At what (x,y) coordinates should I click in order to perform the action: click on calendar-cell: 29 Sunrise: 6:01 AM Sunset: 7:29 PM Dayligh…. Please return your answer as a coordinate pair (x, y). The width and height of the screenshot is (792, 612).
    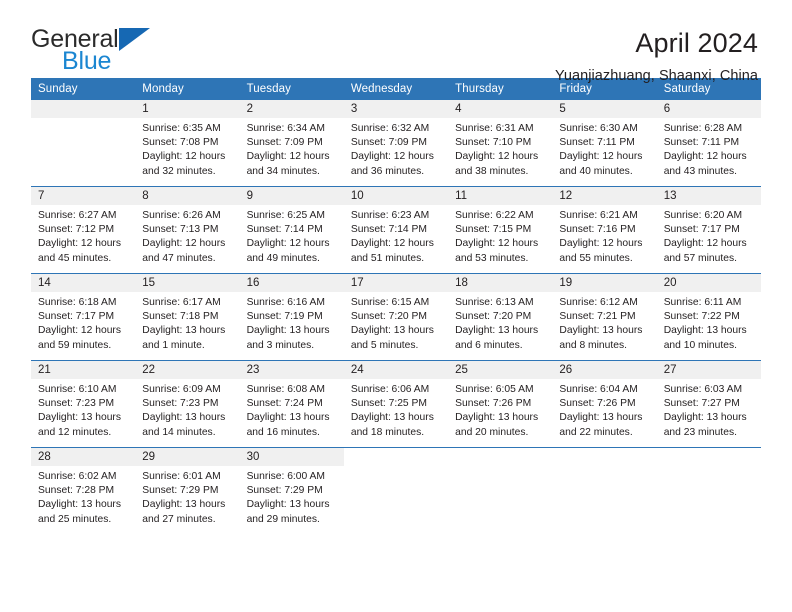
    Looking at the image, I should click on (187, 490).